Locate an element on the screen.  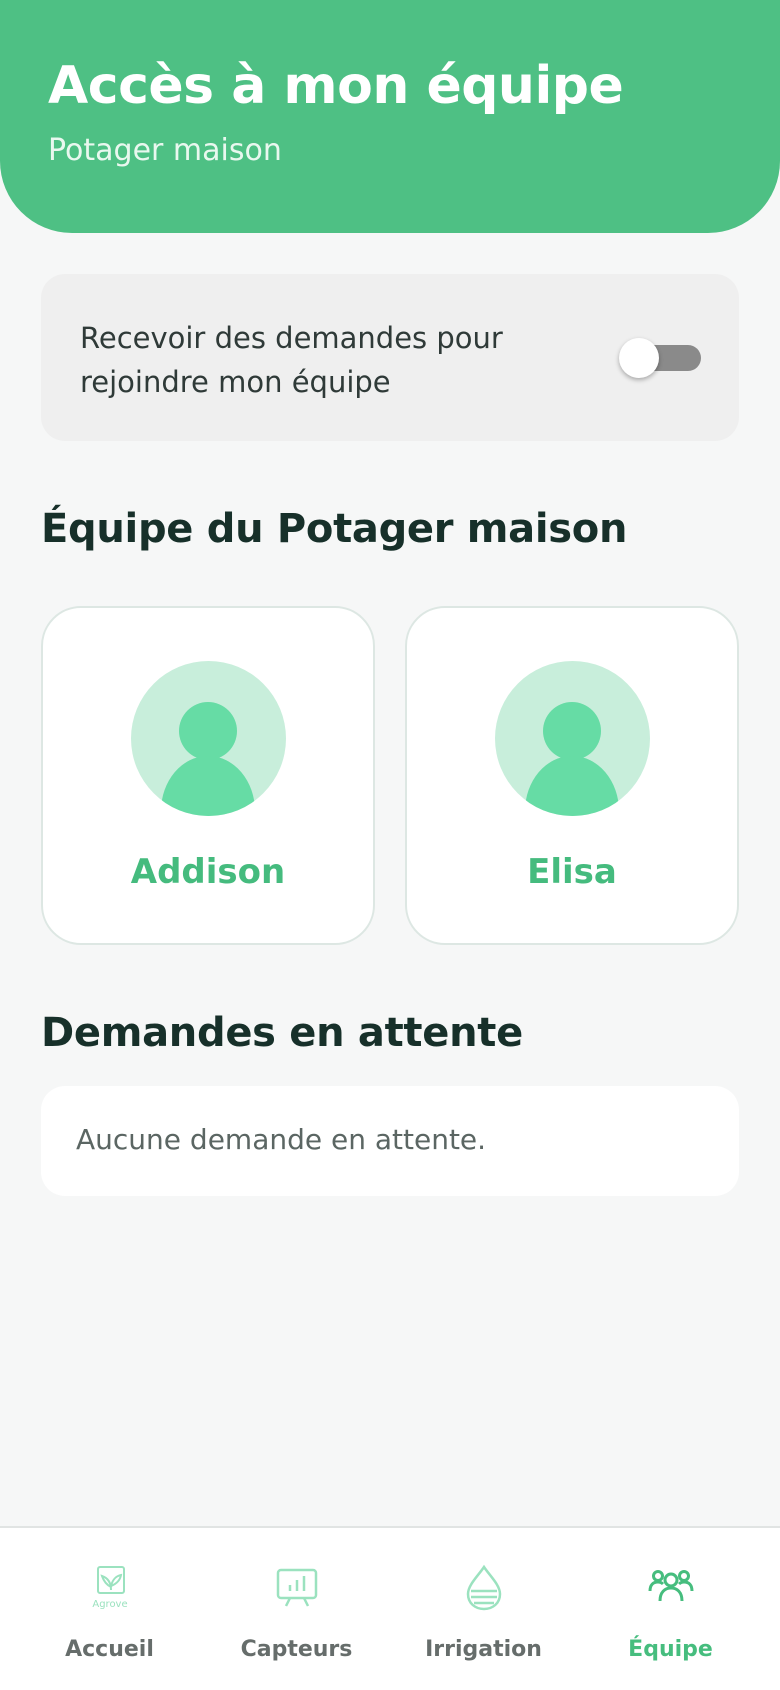
app-header: Accès à mon équipe Potager maison is located at coordinates (390, 116).